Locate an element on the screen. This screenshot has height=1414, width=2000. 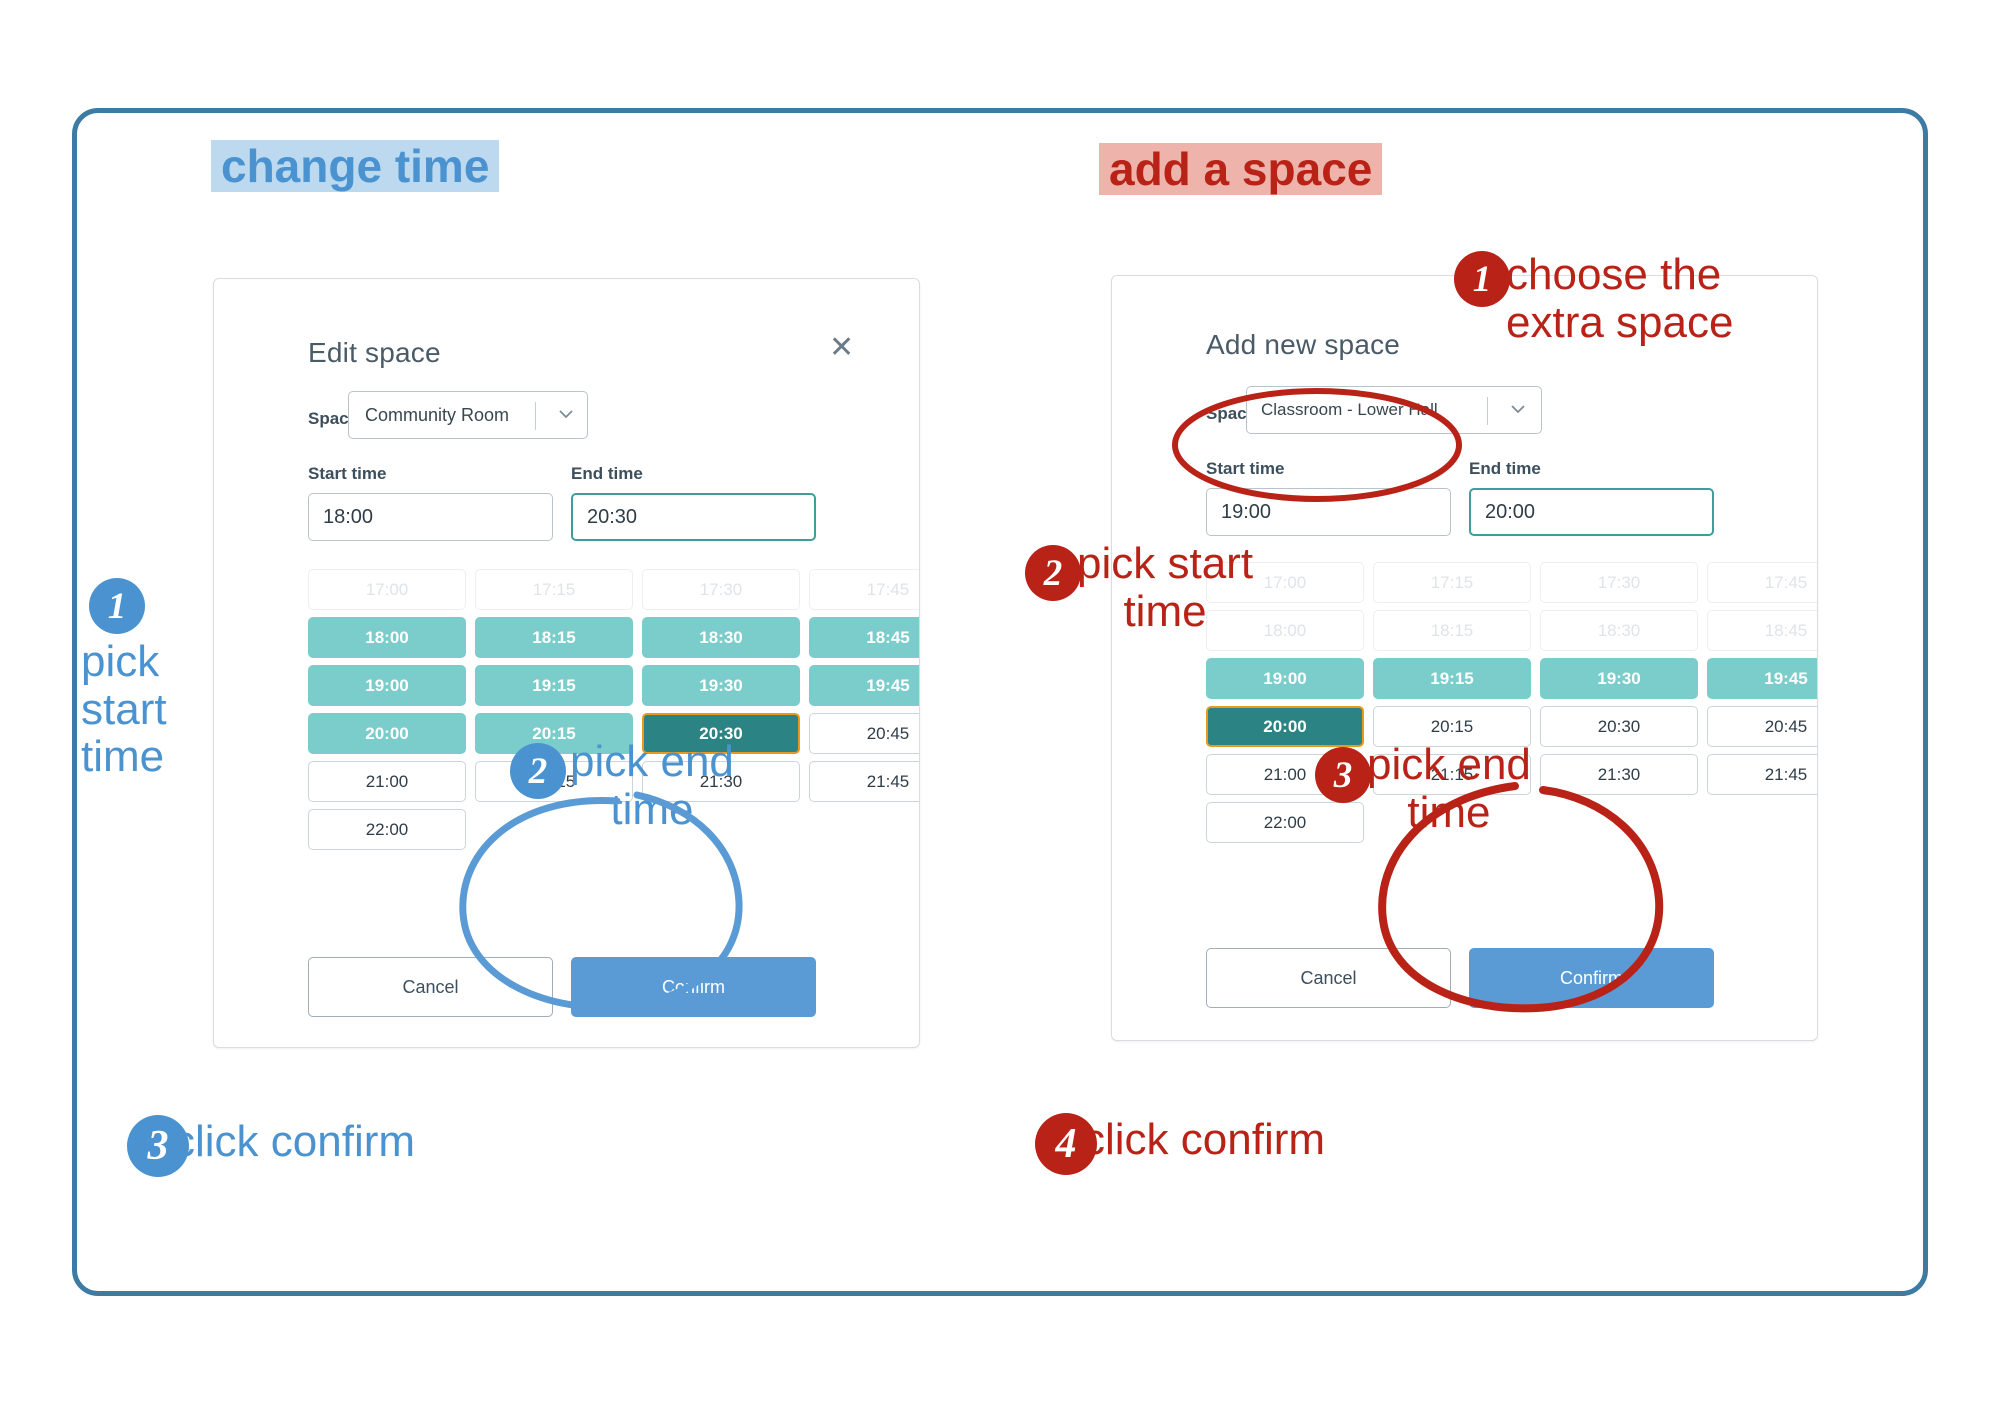
annotation-left-1-line2: start is located at coordinates (124, 709).